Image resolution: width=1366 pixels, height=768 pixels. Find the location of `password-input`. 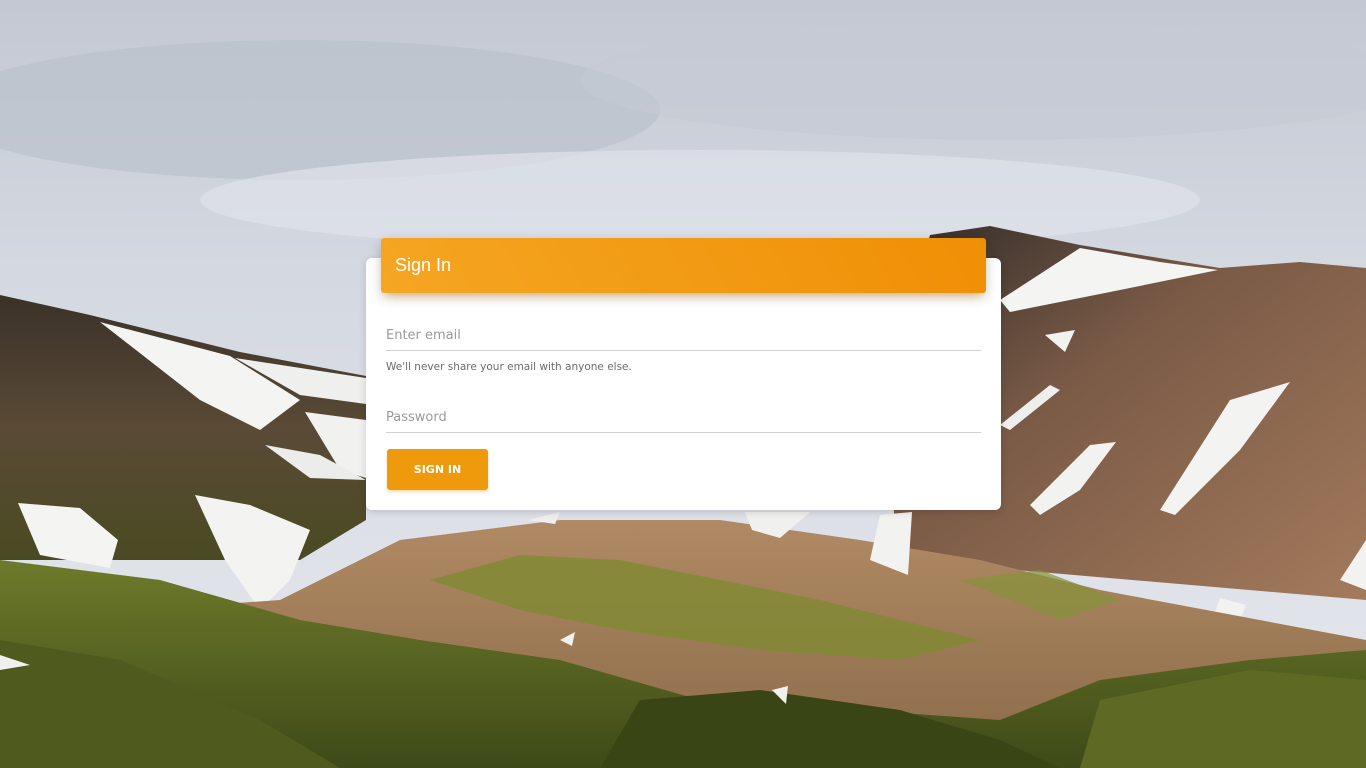

password-input is located at coordinates (683, 417).